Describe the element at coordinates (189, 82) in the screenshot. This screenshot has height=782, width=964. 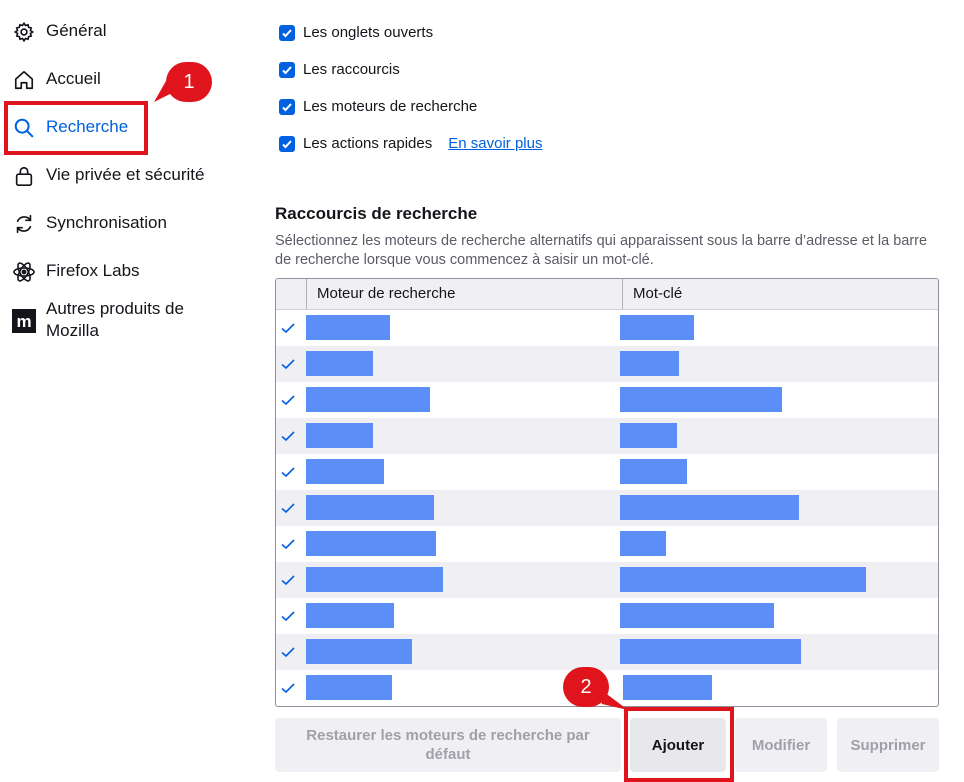
I see `callout-badge-1: 1` at that location.